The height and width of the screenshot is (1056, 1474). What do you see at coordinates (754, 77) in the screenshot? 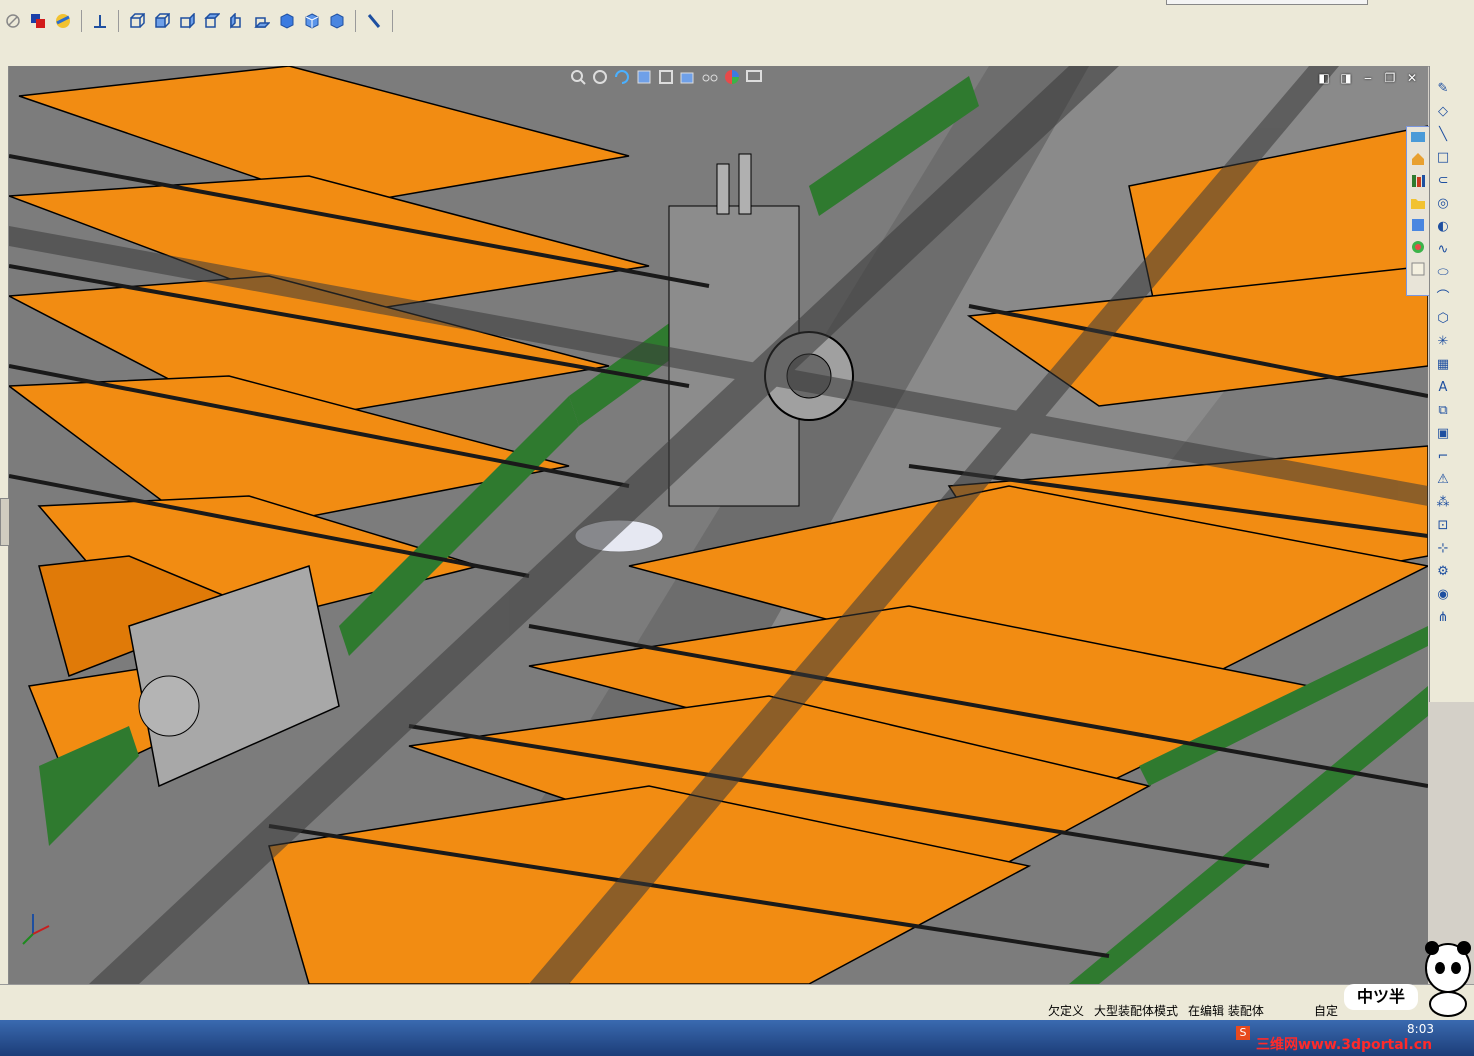
I see `screen-icon` at bounding box center [754, 77].